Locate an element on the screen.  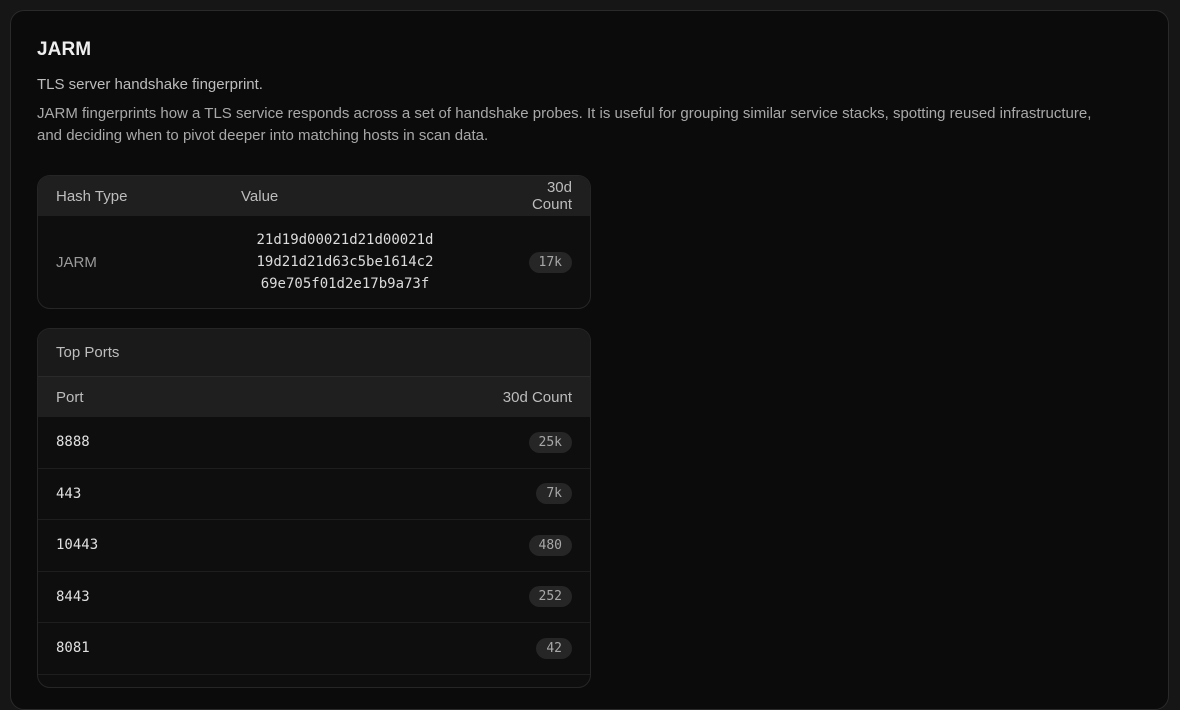
hash-type: JARM is located at coordinates (76, 262).